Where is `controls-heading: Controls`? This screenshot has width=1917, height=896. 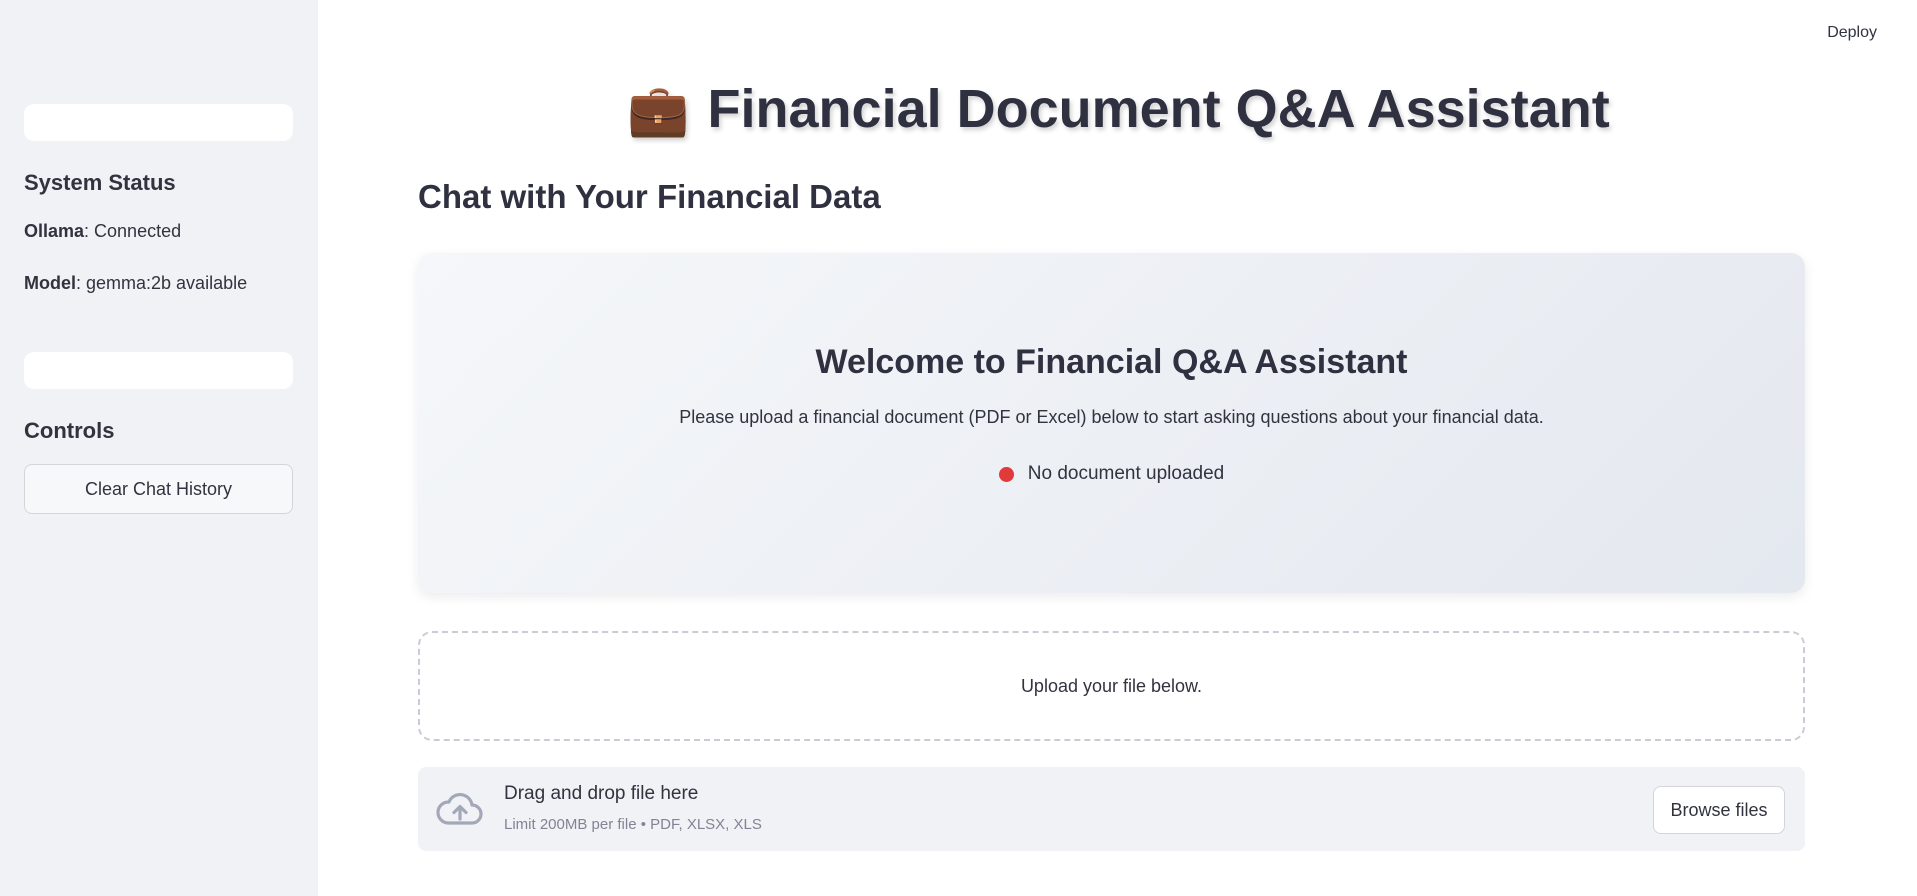 controls-heading: Controls is located at coordinates (69, 430).